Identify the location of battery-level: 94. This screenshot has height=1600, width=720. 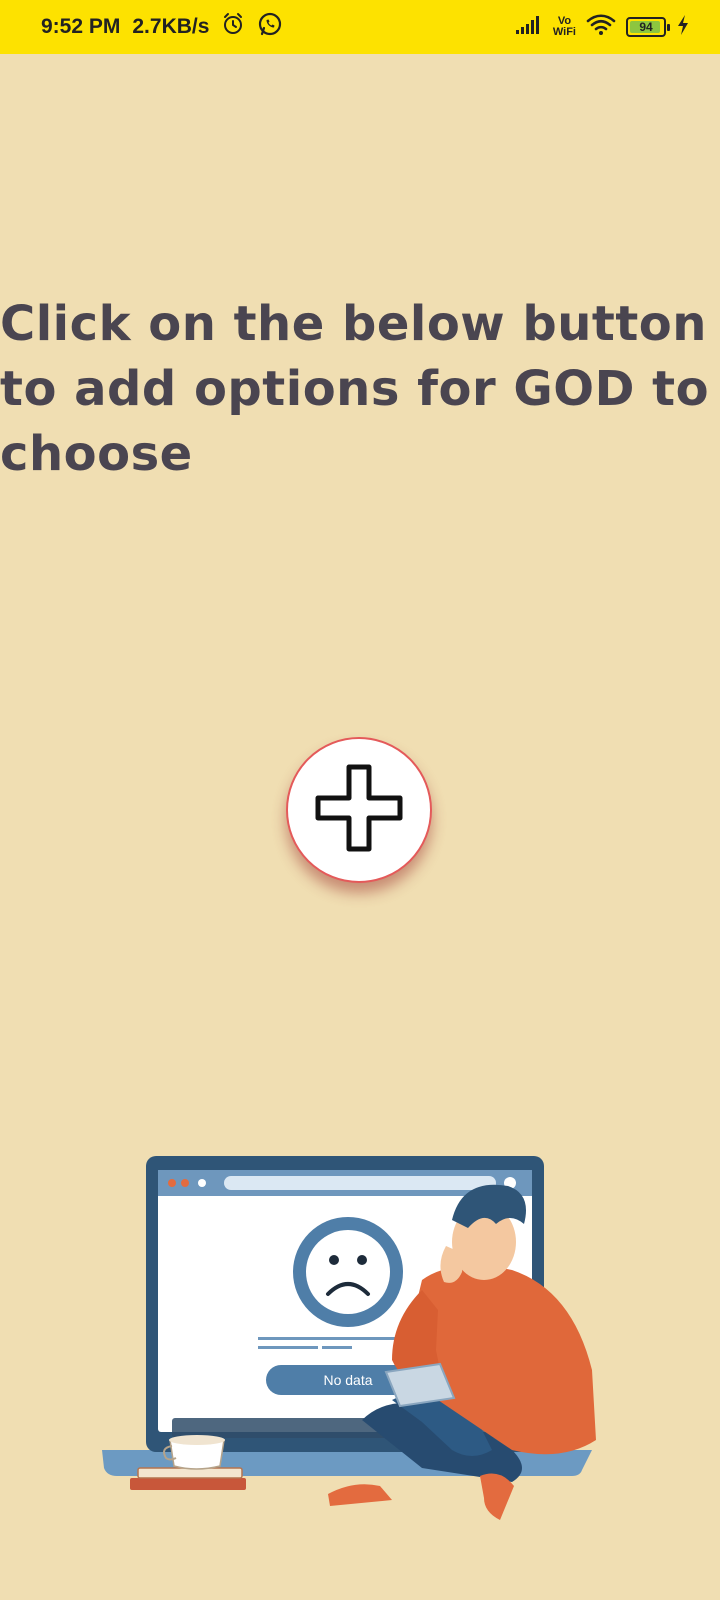
(646, 27).